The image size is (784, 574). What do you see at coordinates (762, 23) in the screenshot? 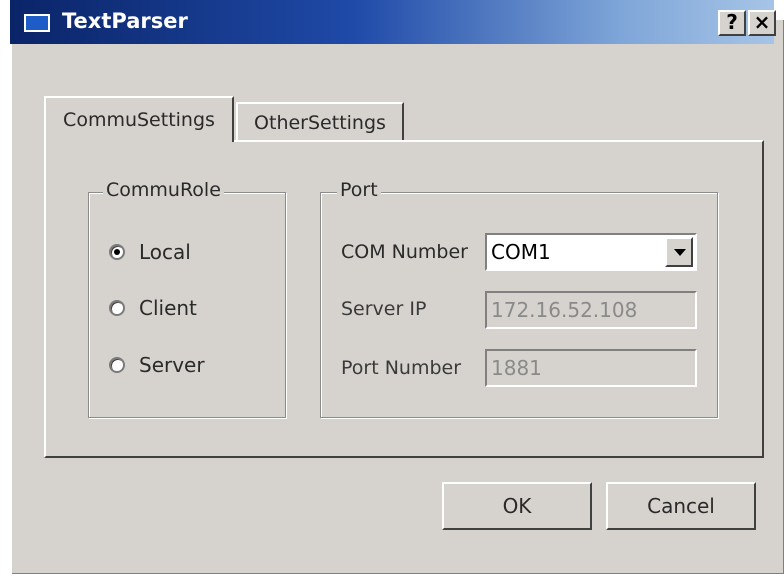
I see `close-button: ×` at bounding box center [762, 23].